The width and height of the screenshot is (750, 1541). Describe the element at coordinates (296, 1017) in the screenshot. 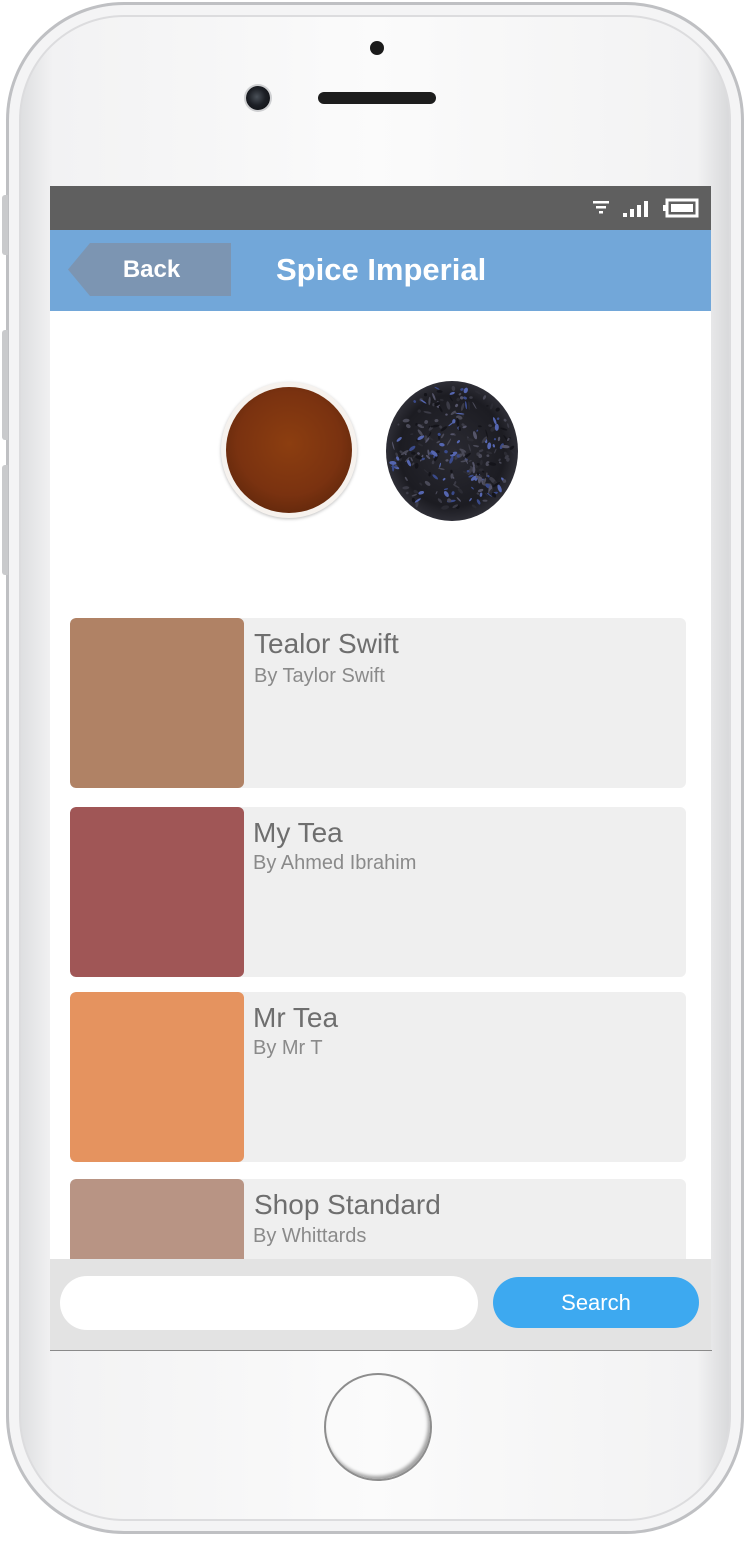

I see `blend-name: Mr Tea` at that location.